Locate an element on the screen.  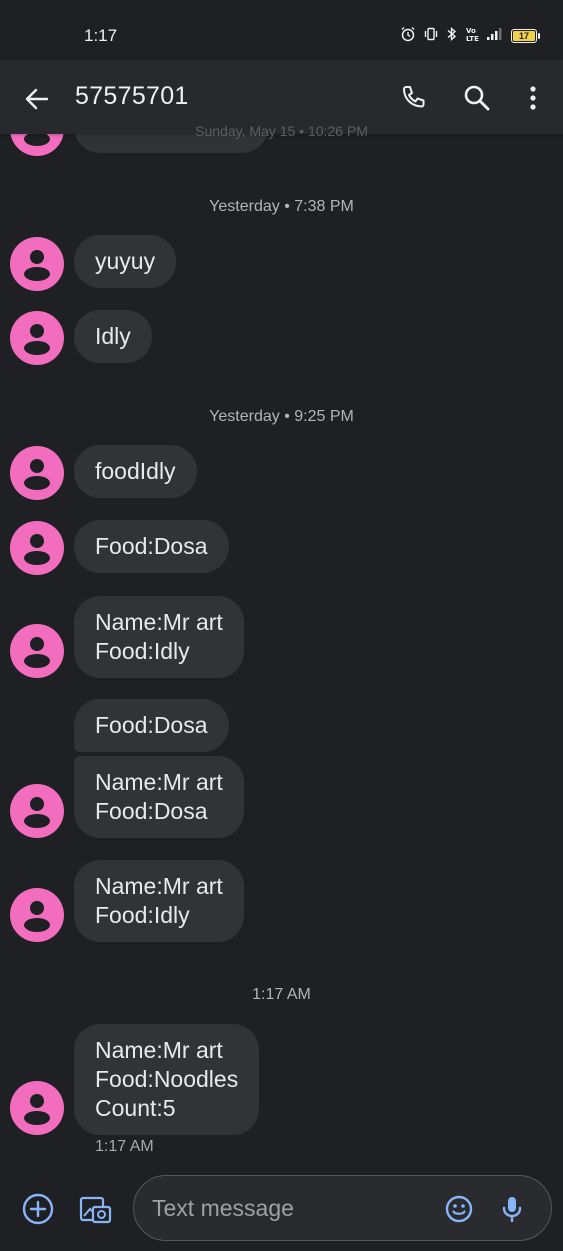
mic-icon is located at coordinates (512, 1210).